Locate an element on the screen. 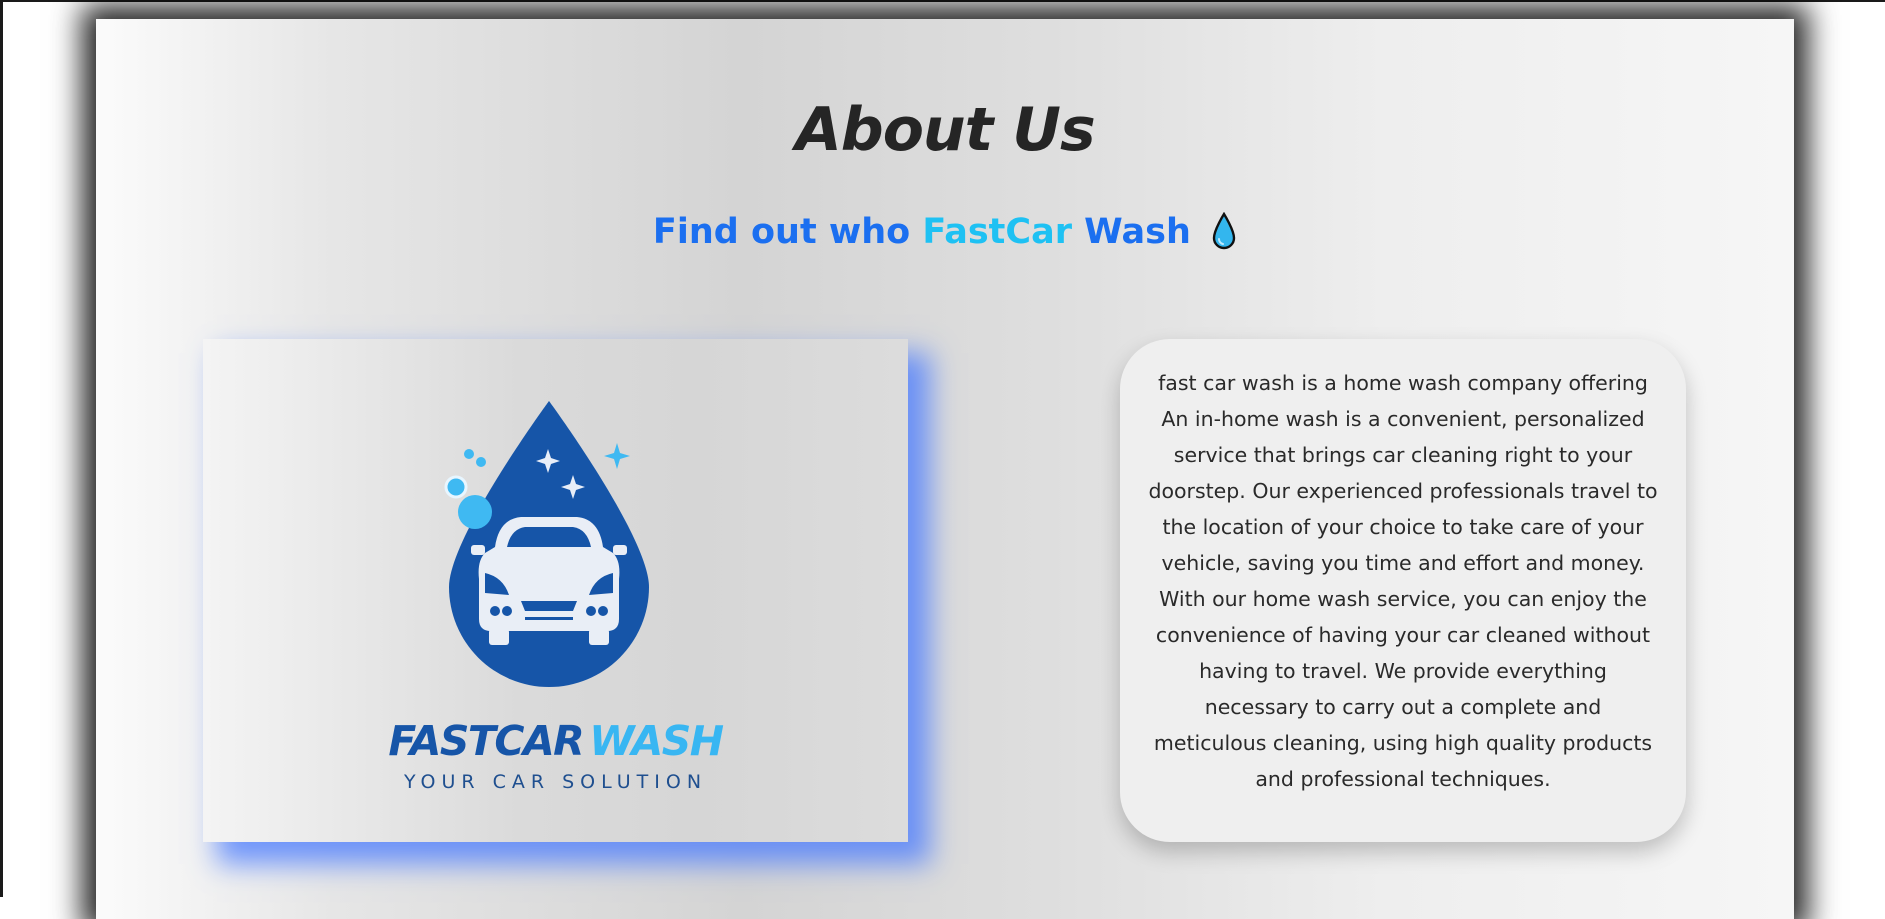 The image size is (1885, 919). water-drop-icon is located at coordinates (1224, 236).